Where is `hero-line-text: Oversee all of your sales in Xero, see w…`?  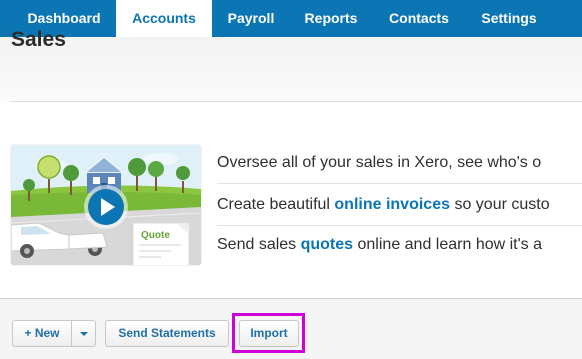
hero-line-text: Oversee all of your sales in Xero, see w… is located at coordinates (379, 162).